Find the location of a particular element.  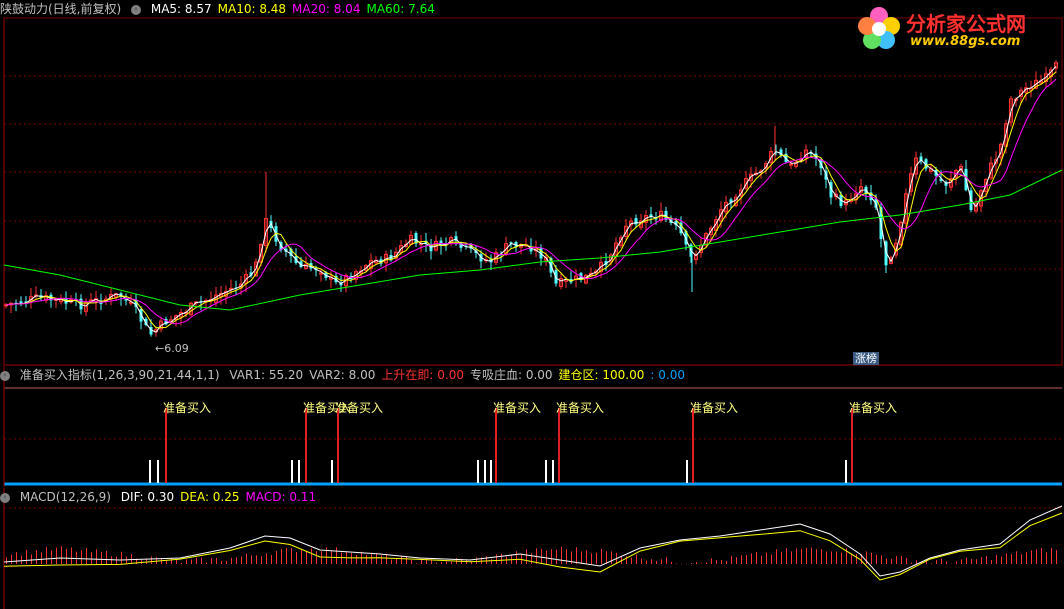

logo-name: 分析家公式网 is located at coordinates (966, 24).